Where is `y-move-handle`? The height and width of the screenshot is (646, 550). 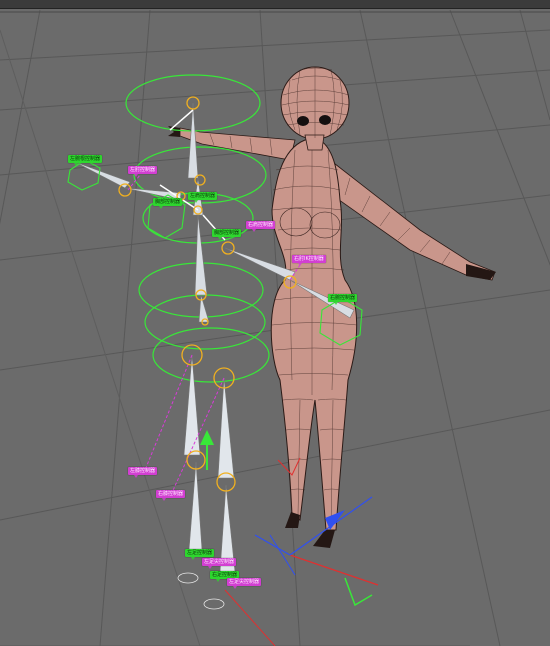 y-move-handle is located at coordinates (207, 437).